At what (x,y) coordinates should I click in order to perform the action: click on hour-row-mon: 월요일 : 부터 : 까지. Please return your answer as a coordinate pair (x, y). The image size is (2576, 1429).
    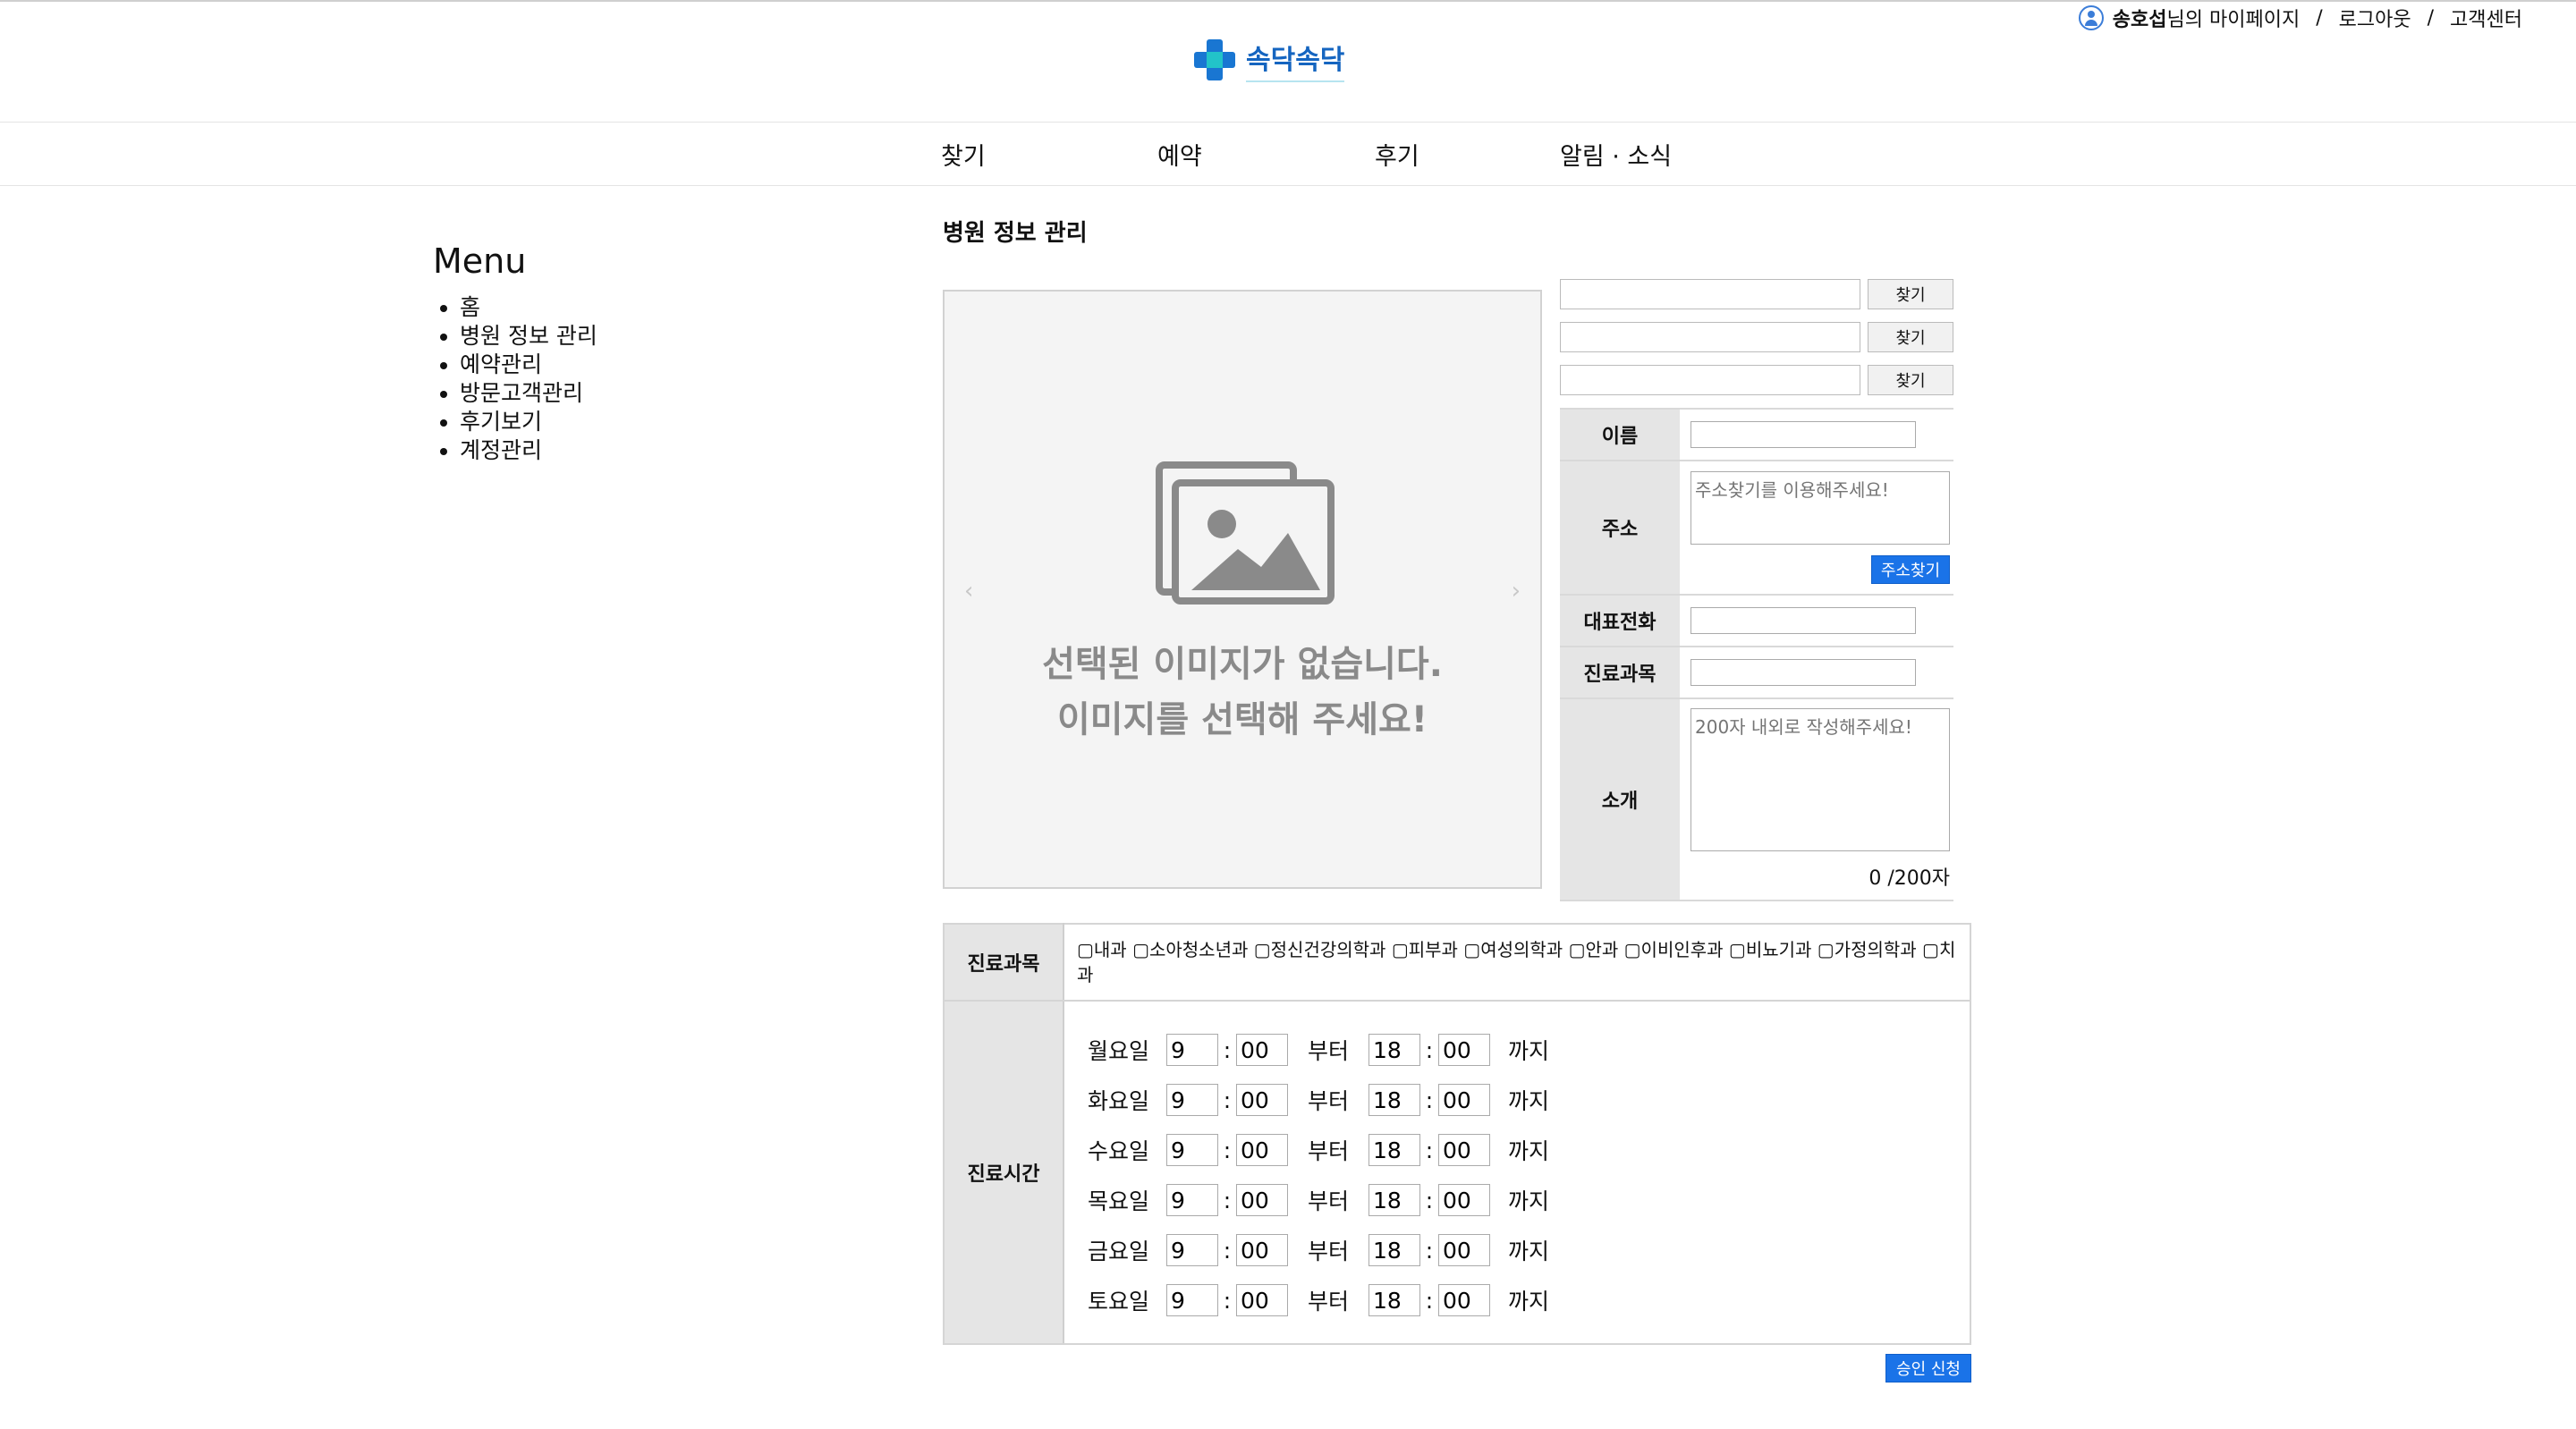
    Looking at the image, I should click on (1529, 1050).